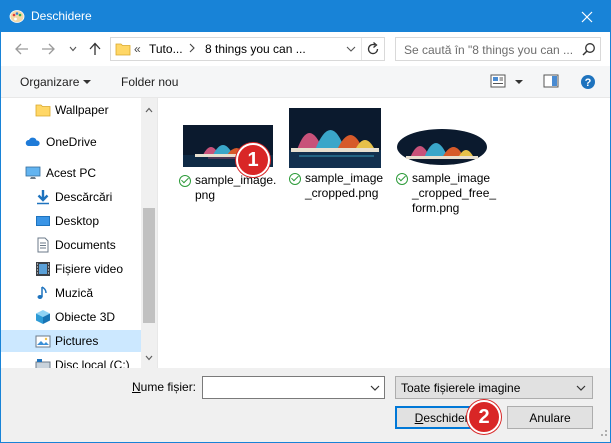  Describe the element at coordinates (436, 208) in the screenshot. I see `file-name-line3: form.png` at that location.